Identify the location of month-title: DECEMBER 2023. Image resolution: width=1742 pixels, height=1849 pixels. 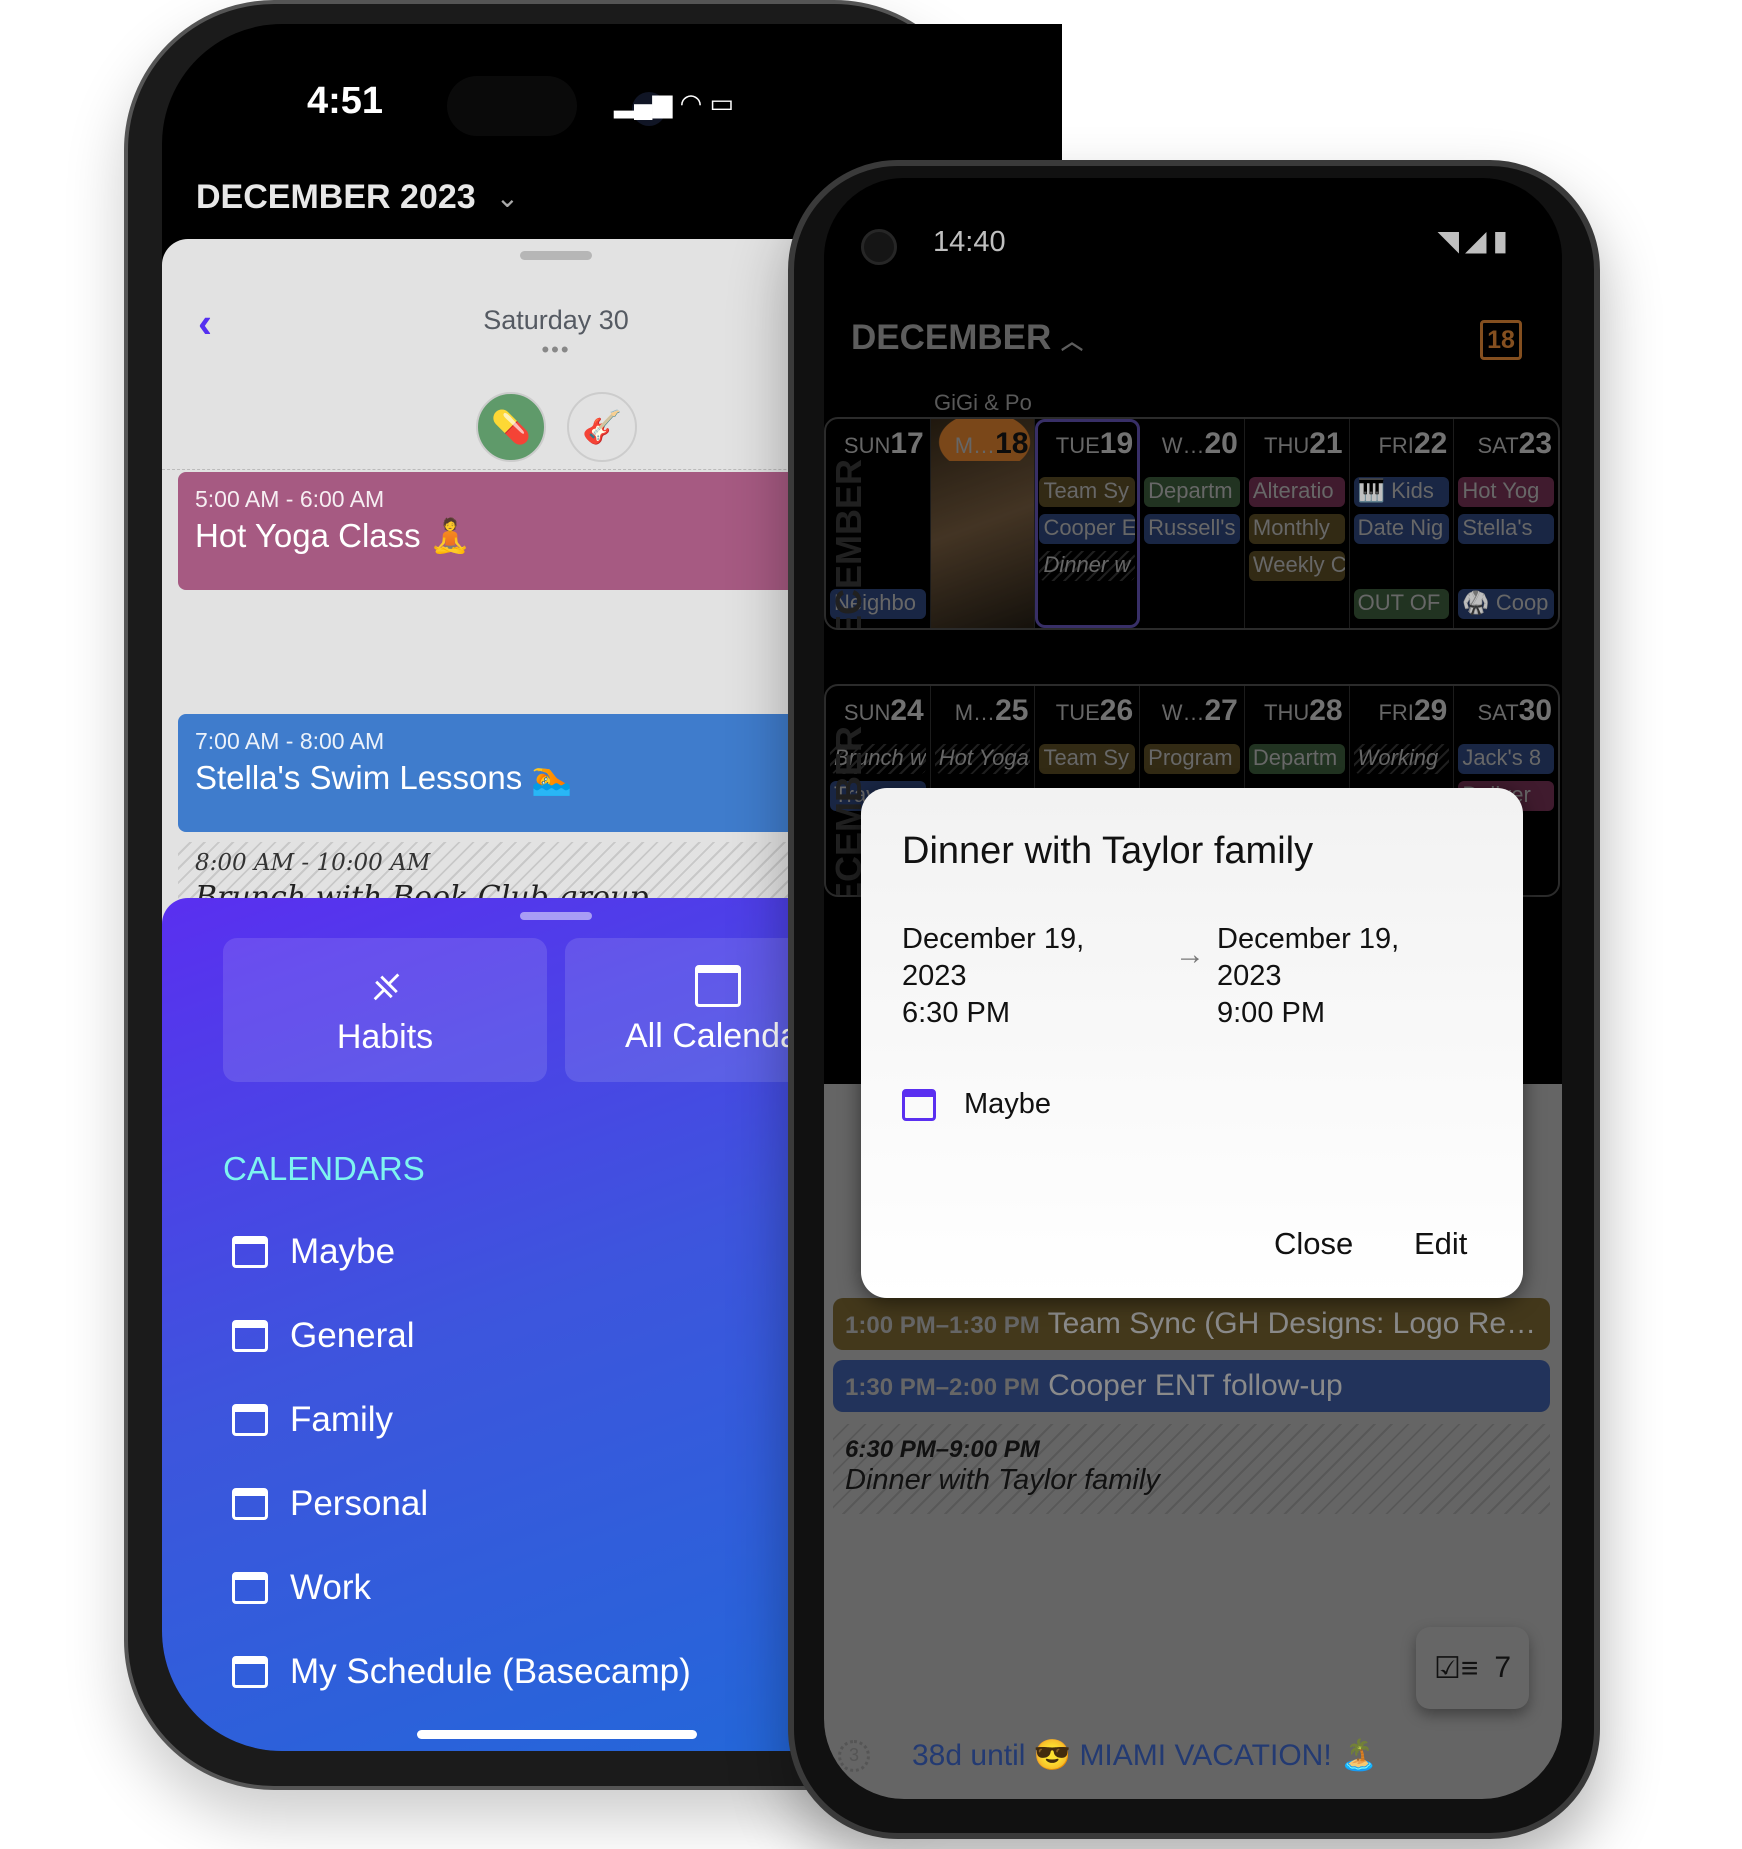
(336, 197).